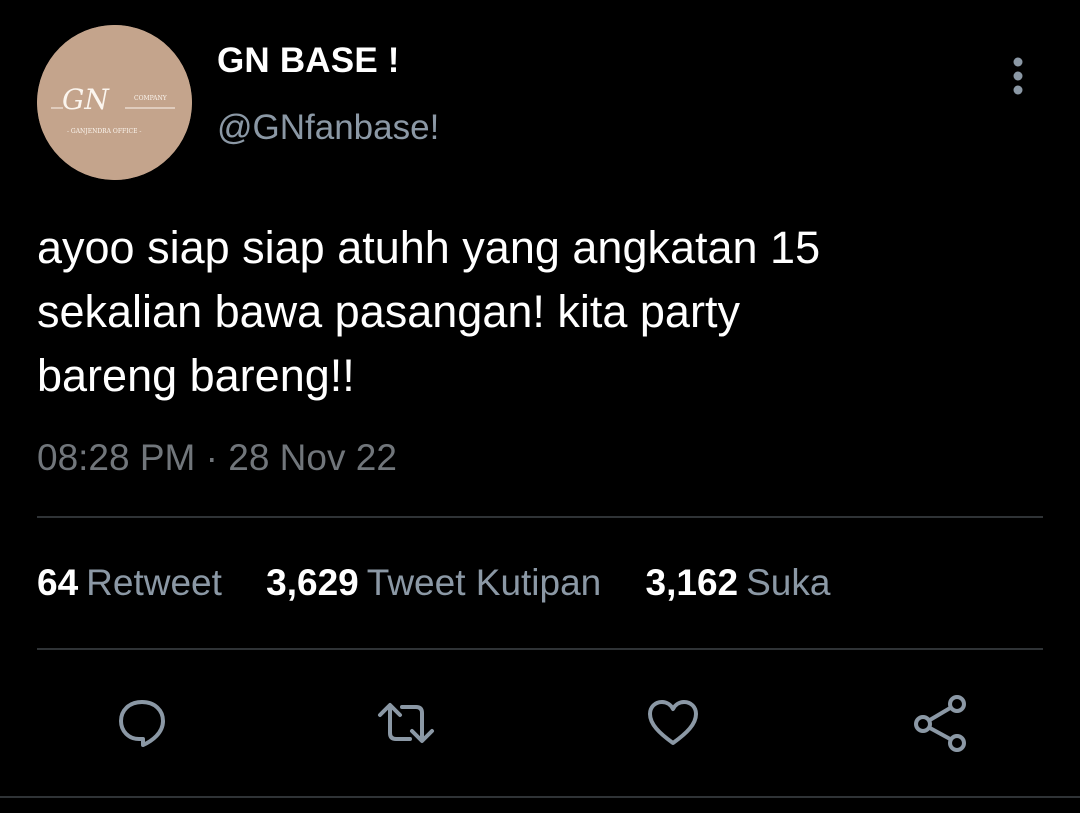 The width and height of the screenshot is (1080, 813). What do you see at coordinates (429, 247) in the screenshot?
I see `tweet-text-line: ayoo siap siap atuhh yang angkatan 15` at bounding box center [429, 247].